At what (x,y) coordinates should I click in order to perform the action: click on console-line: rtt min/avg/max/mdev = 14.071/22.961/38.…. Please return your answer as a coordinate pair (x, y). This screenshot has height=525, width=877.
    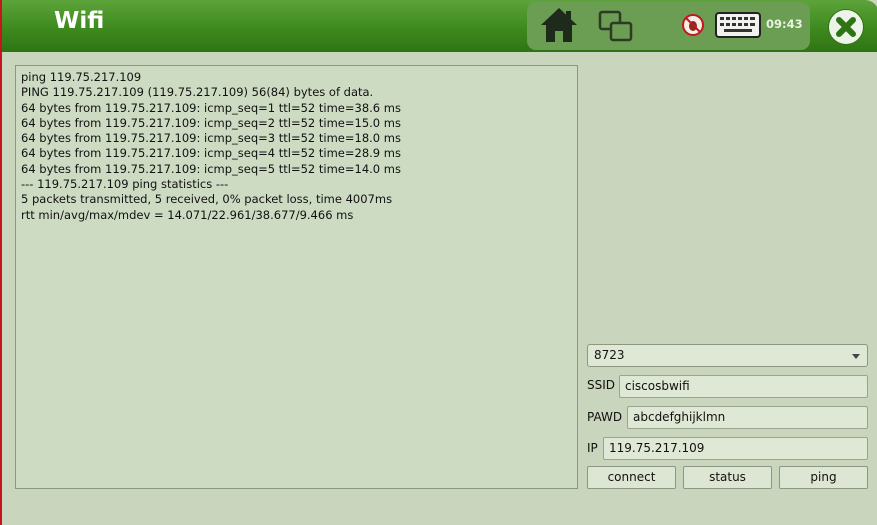
    Looking at the image, I should click on (187, 214).